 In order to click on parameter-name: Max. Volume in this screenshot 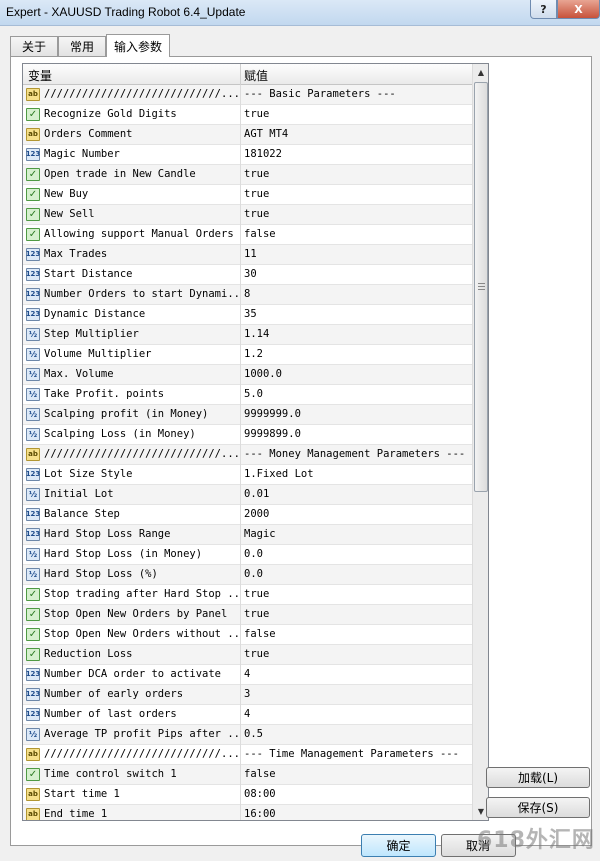, I will do `click(79, 374)`.